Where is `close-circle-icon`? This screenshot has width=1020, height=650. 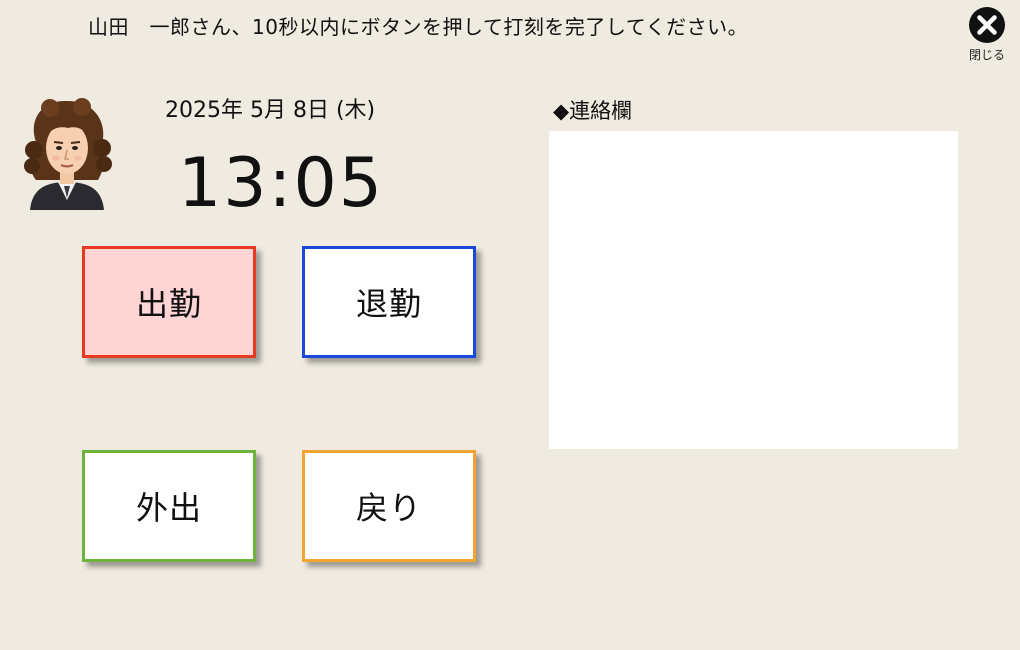 close-circle-icon is located at coordinates (987, 25).